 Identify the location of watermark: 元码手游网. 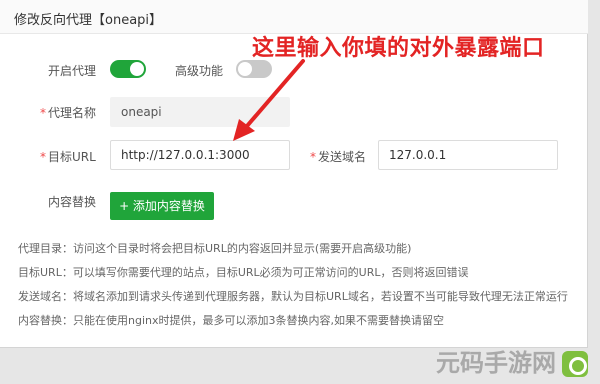
(512, 360).